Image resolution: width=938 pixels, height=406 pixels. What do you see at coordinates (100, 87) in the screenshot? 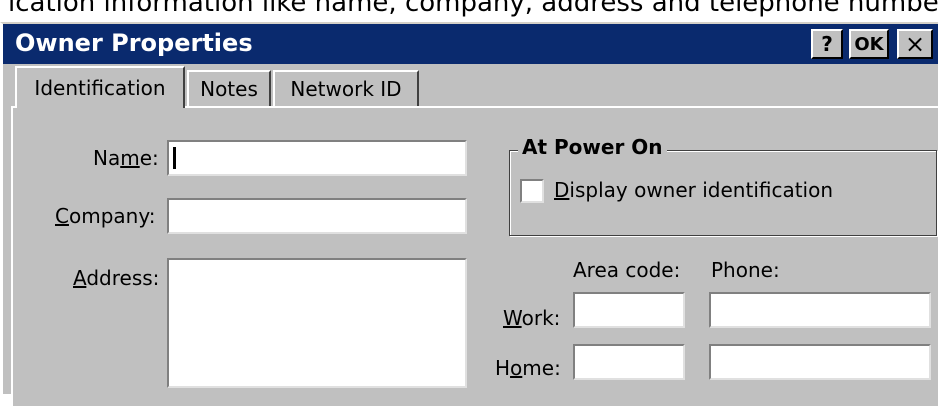
I see `tab-identification: Identification` at bounding box center [100, 87].